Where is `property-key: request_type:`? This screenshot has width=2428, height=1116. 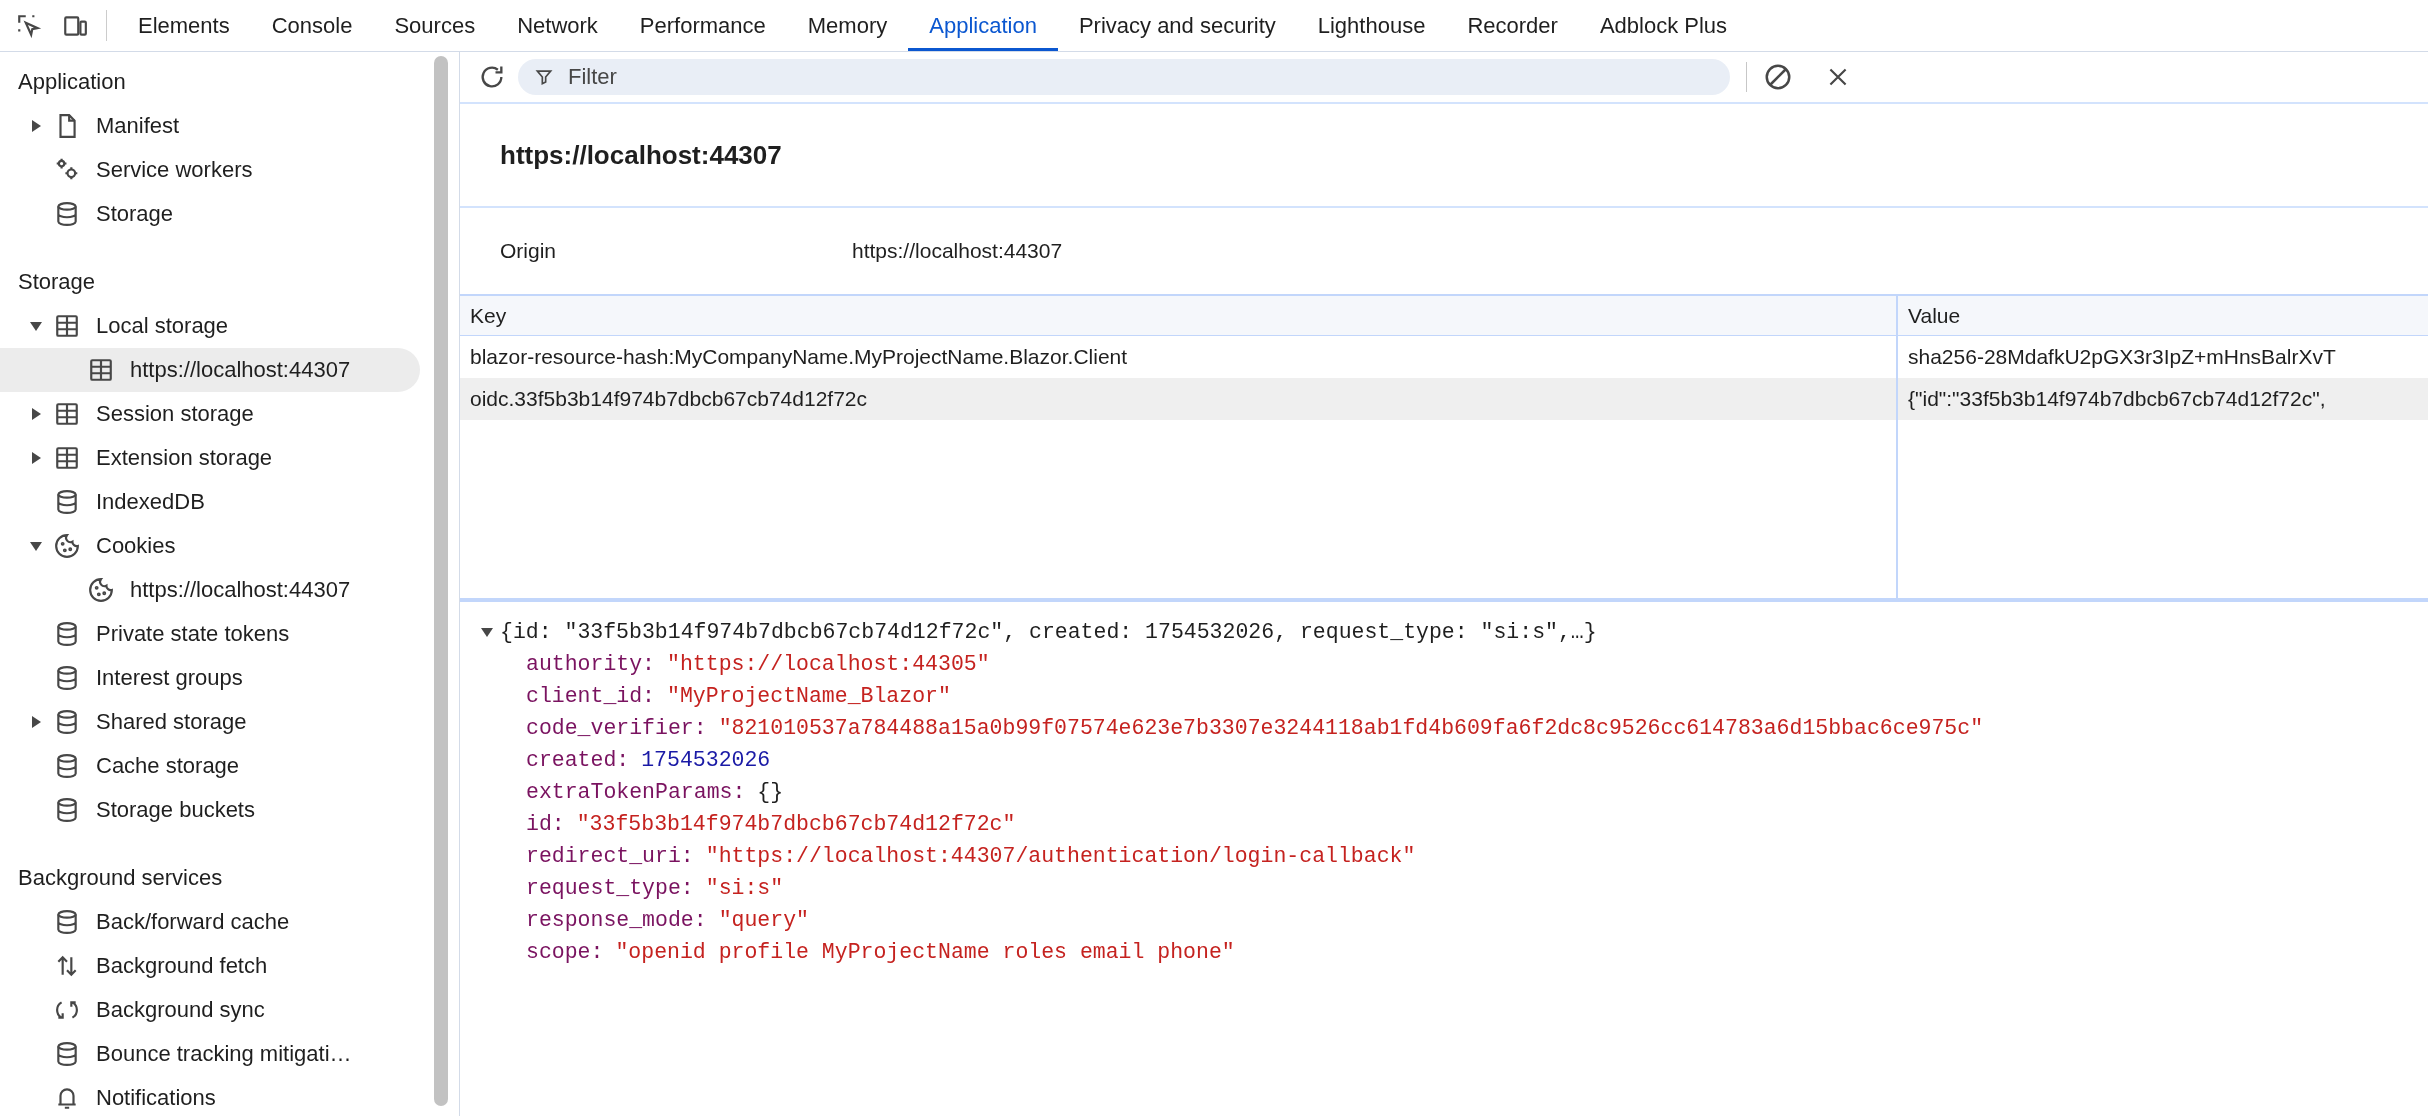 property-key: request_type: is located at coordinates (610, 888).